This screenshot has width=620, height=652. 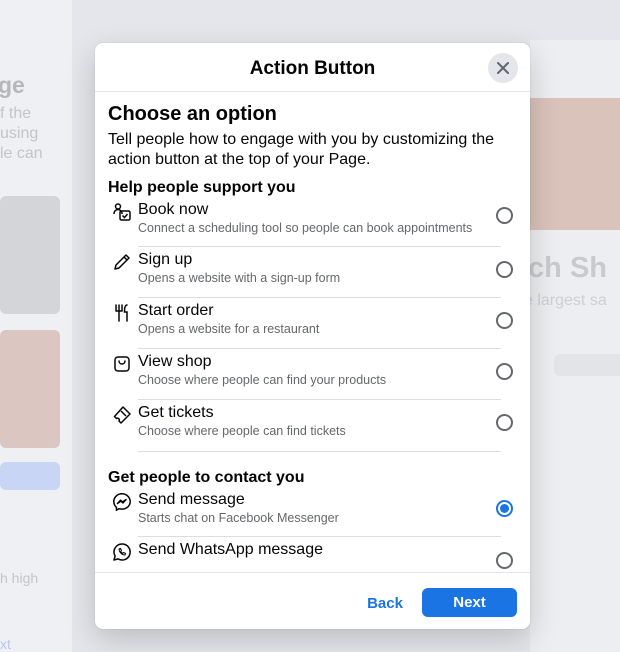 I want to click on background-left-text: f the using le can, so click(x=21, y=134).